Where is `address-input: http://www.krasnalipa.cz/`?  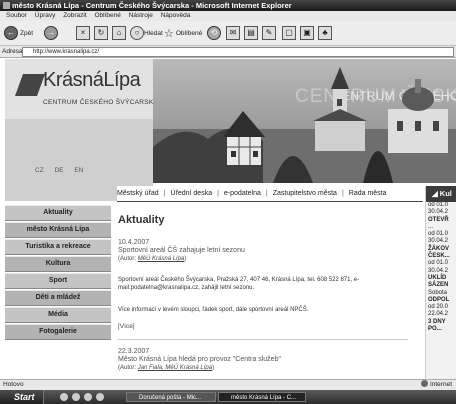 address-input: http://www.krasnalipa.cz/ is located at coordinates (238, 52).